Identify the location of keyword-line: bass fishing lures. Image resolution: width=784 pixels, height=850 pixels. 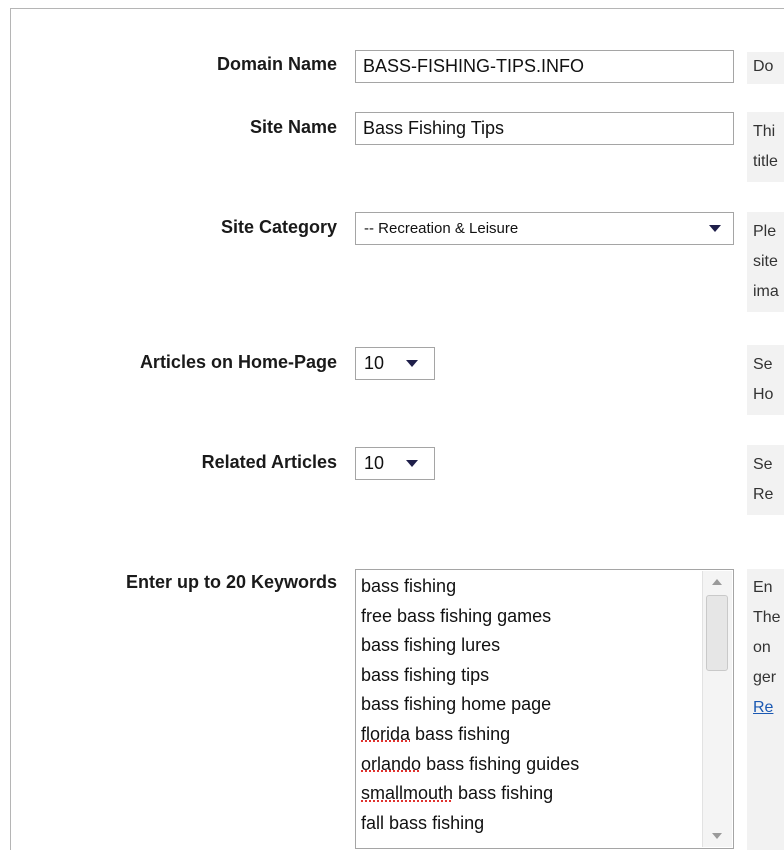
(431, 645).